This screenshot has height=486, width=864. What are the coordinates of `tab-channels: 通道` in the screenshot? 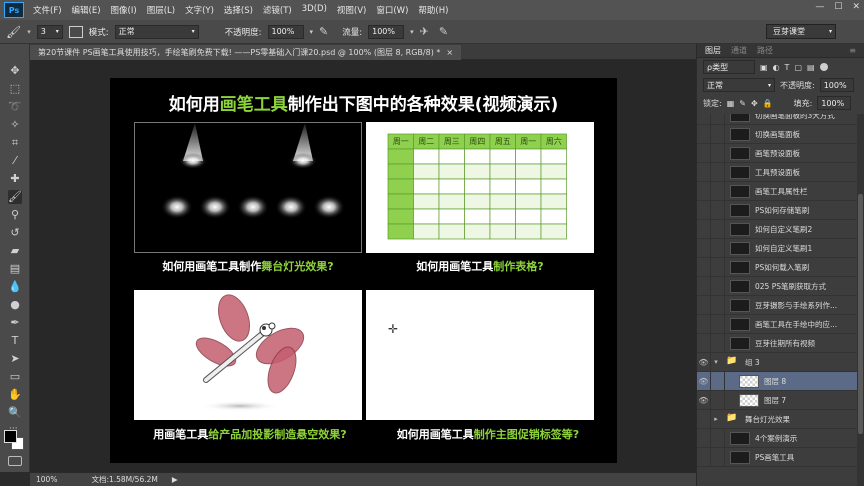 It's located at (739, 50).